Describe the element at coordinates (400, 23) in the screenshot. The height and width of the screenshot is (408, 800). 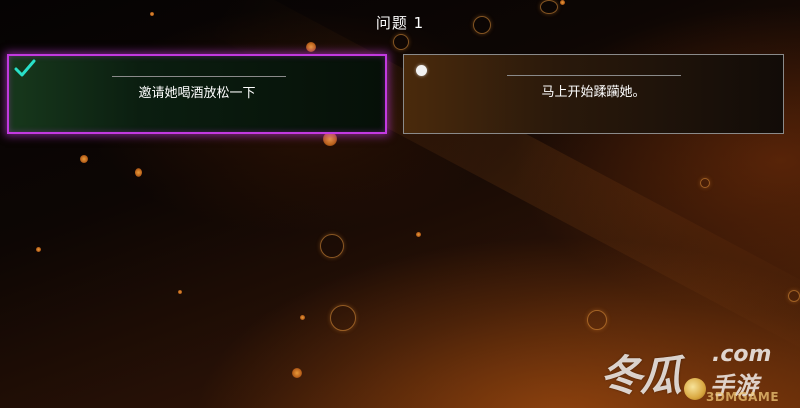
I see `question-title: 问题 1` at that location.